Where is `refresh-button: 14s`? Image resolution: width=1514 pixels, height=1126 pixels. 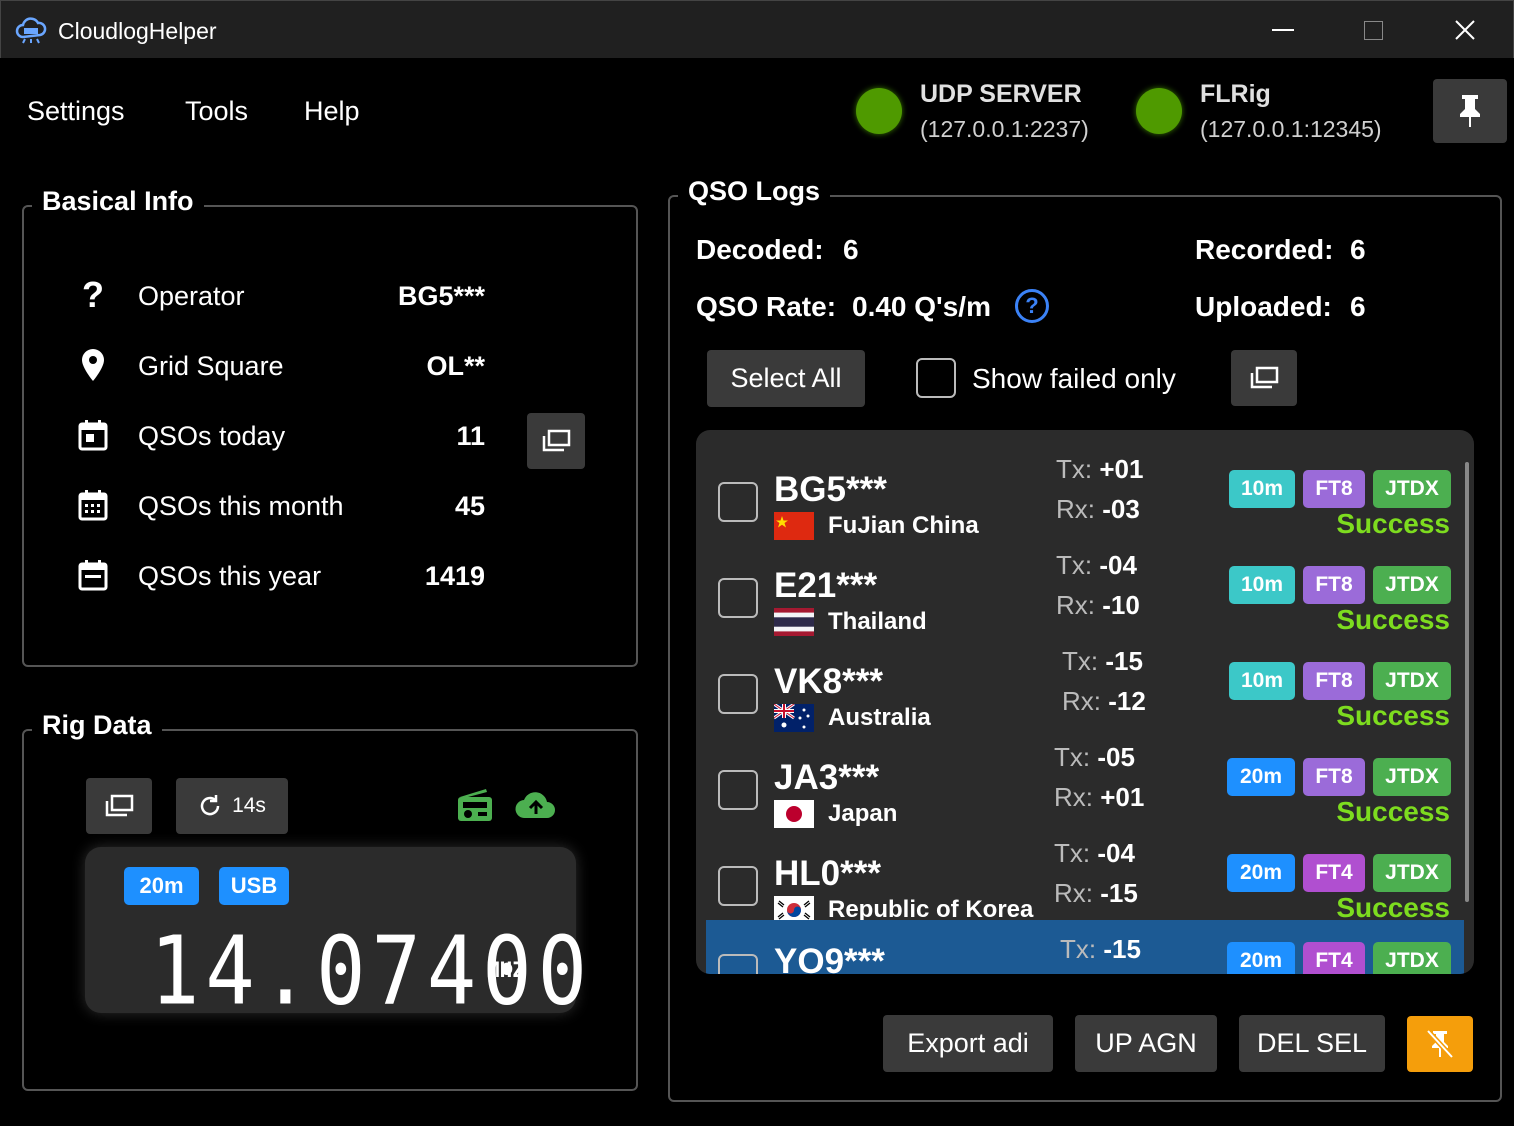 refresh-button: 14s is located at coordinates (232, 806).